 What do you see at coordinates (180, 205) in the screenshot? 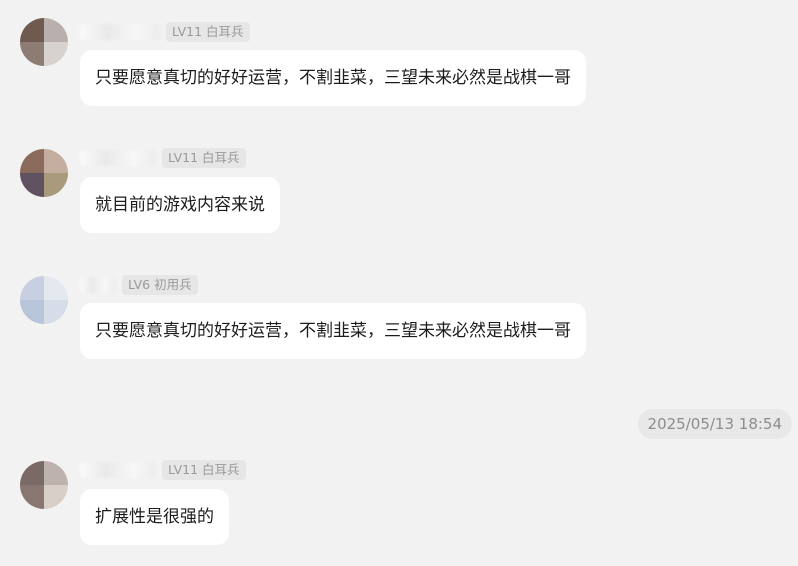
I see `message-bubble: 就目前的游戏内容来说` at bounding box center [180, 205].